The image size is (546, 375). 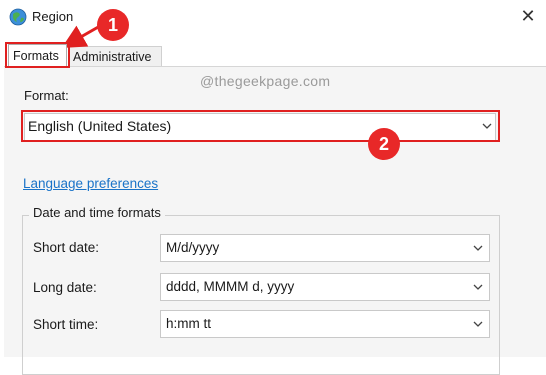 I want to click on step-badge-1: 1, so click(x=113, y=25).